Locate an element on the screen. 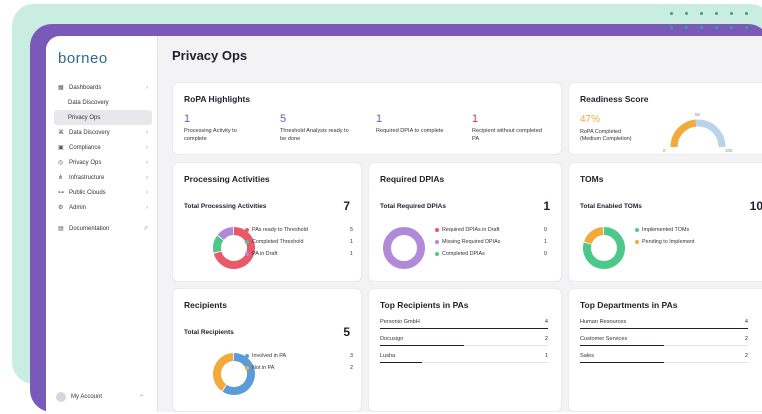  sidebar-item-label: Privacy Ops is located at coordinates (84, 117).